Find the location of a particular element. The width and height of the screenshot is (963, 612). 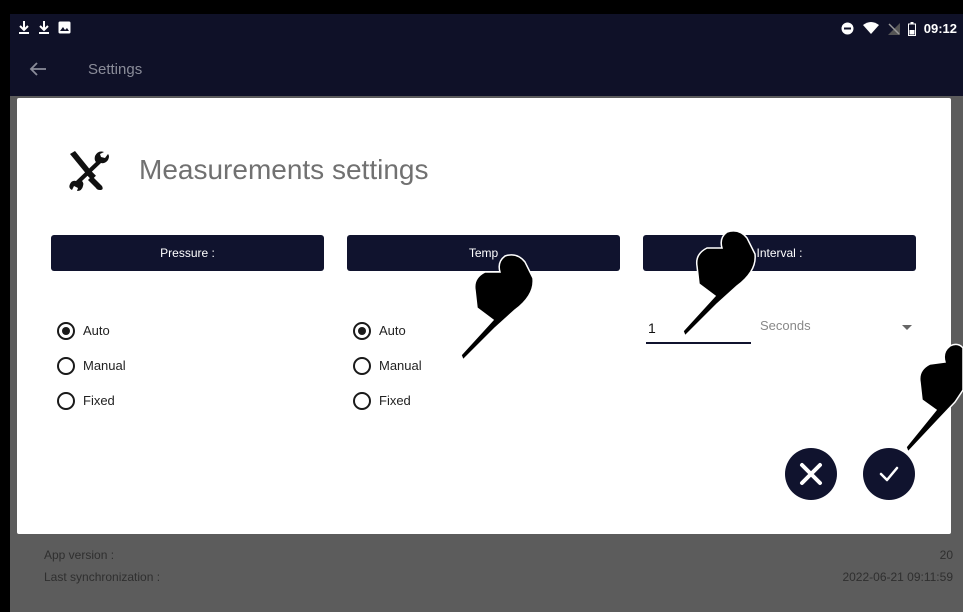

interval-unit-value: Seconds is located at coordinates (785, 325).